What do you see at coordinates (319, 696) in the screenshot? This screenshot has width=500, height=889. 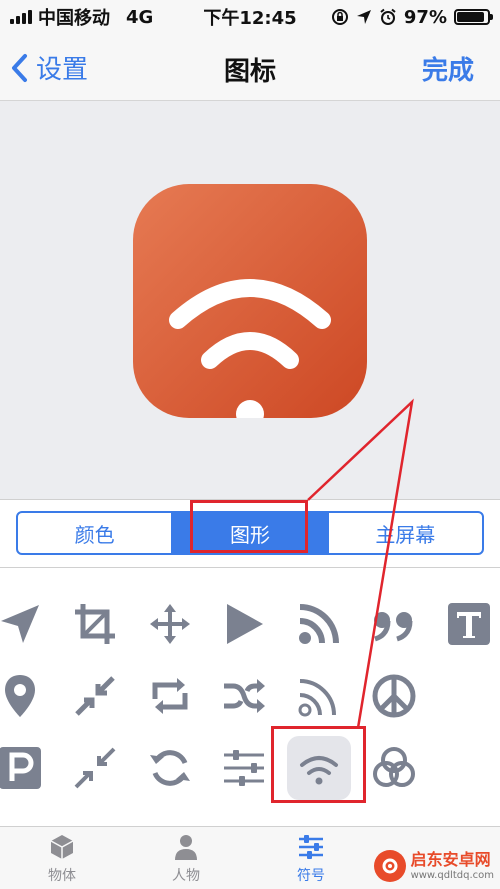 I see `rss-outline-icon` at bounding box center [319, 696].